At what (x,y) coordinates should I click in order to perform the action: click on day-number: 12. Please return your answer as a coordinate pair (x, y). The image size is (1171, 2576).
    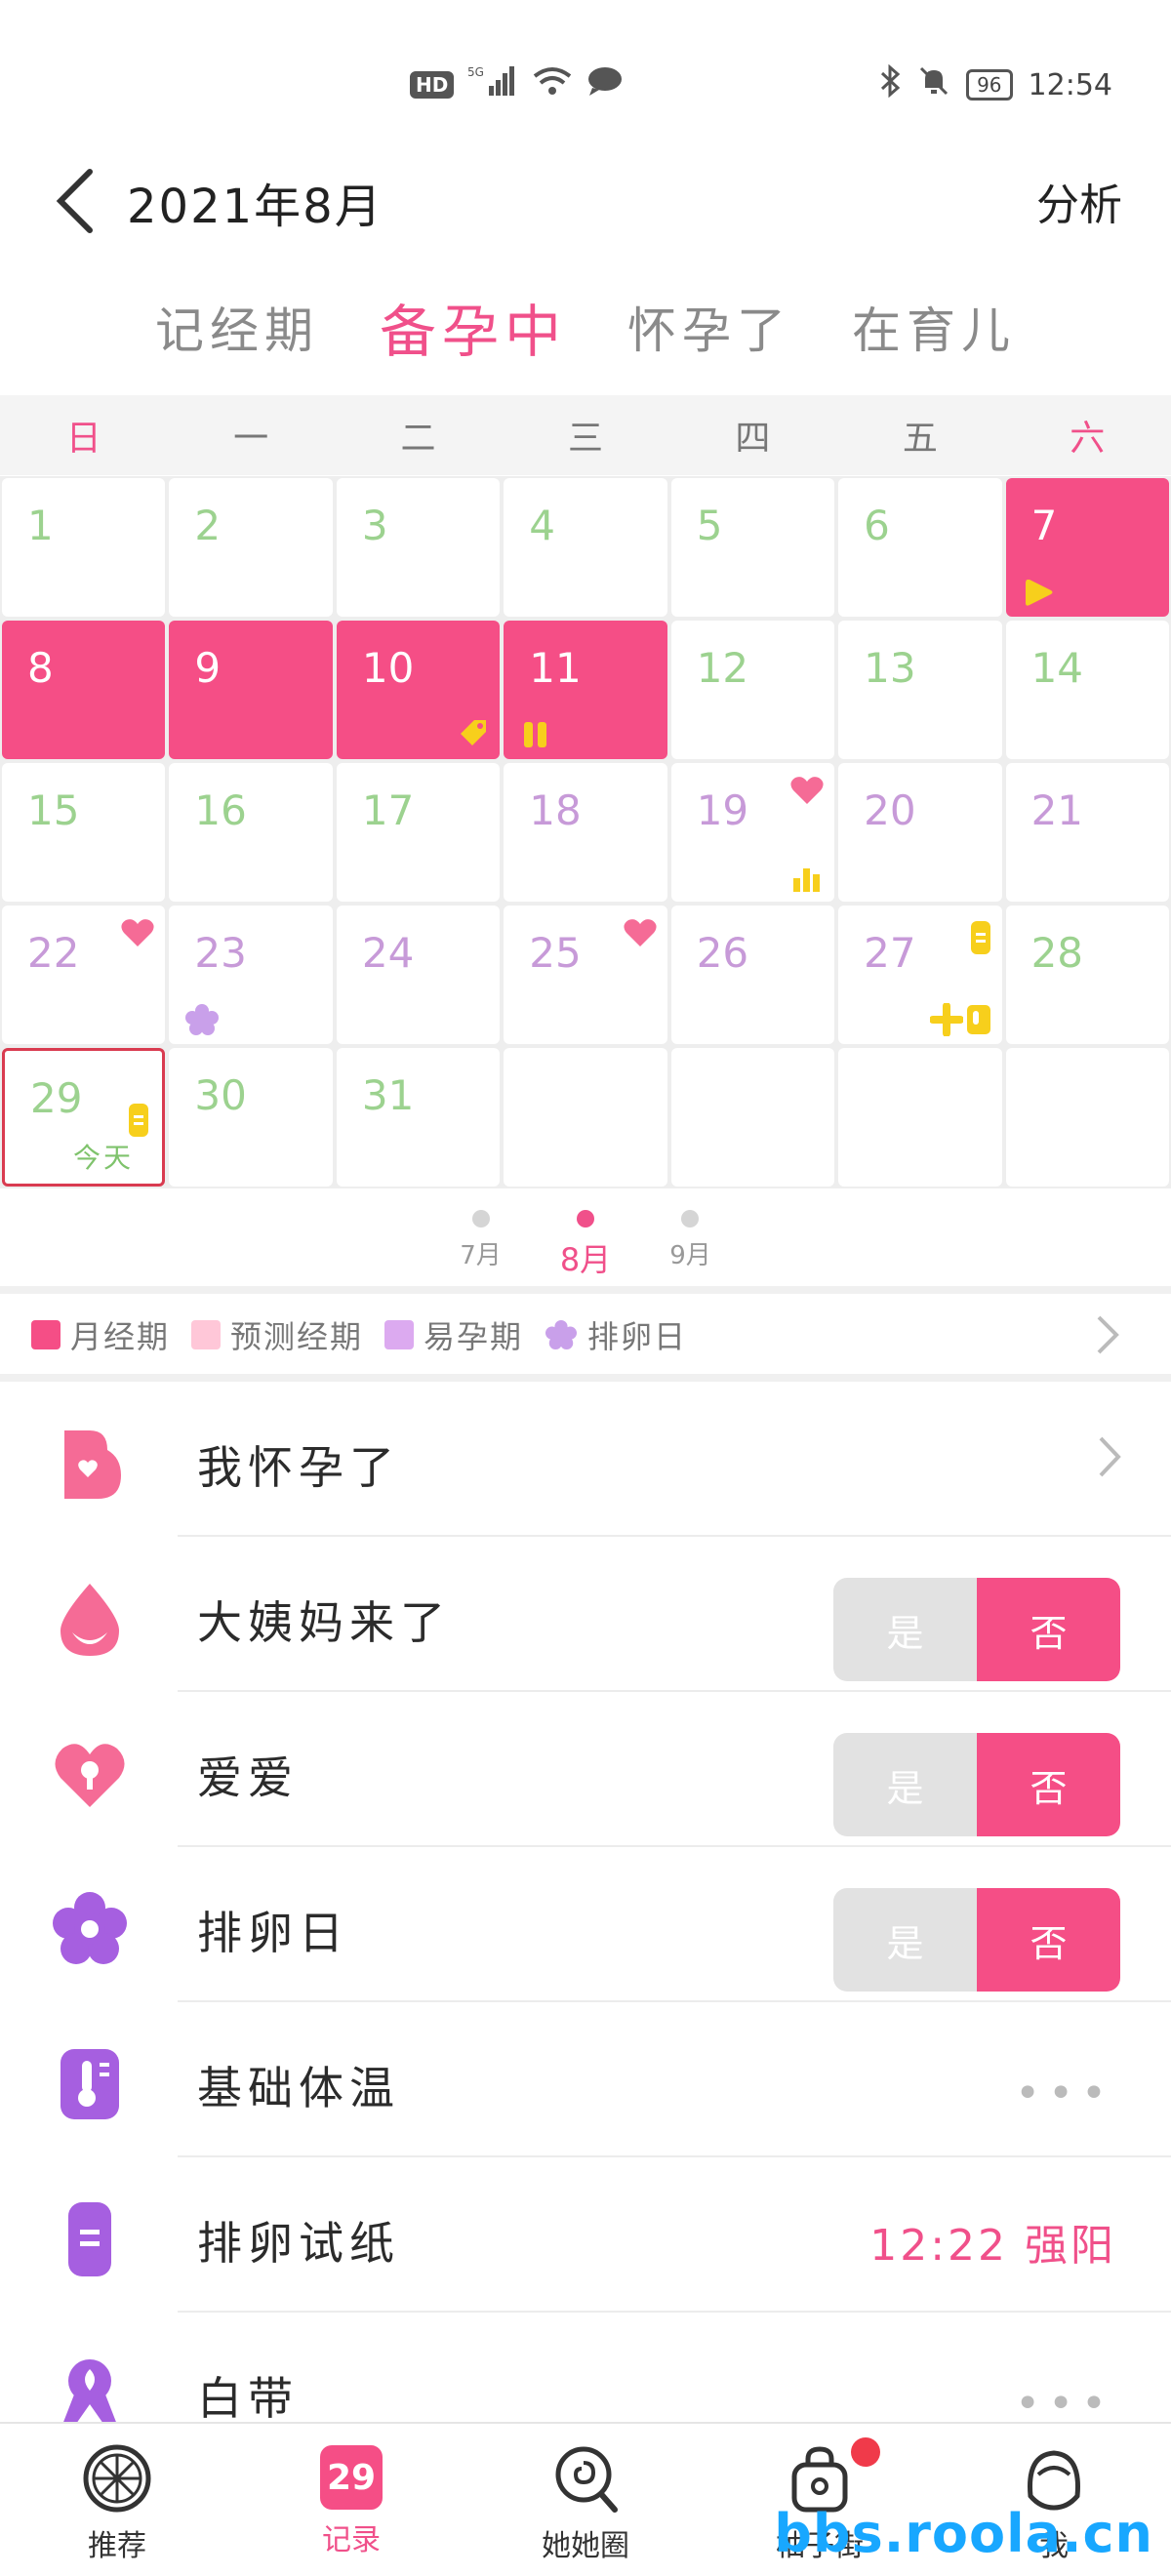
    Looking at the image, I should click on (722, 668).